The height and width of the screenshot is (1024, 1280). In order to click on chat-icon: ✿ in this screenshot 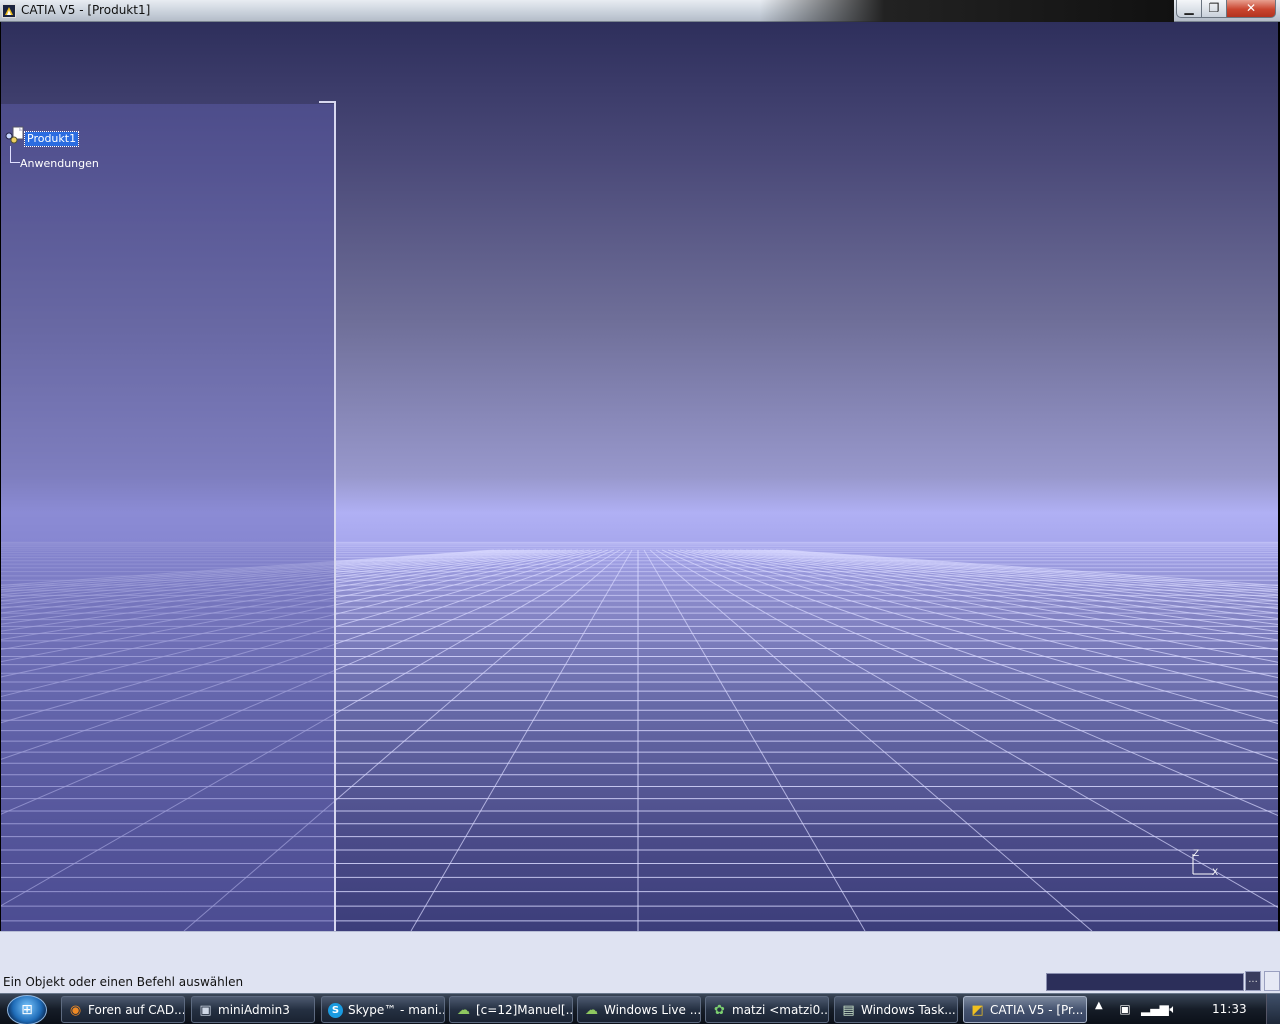, I will do `click(719, 1010)`.